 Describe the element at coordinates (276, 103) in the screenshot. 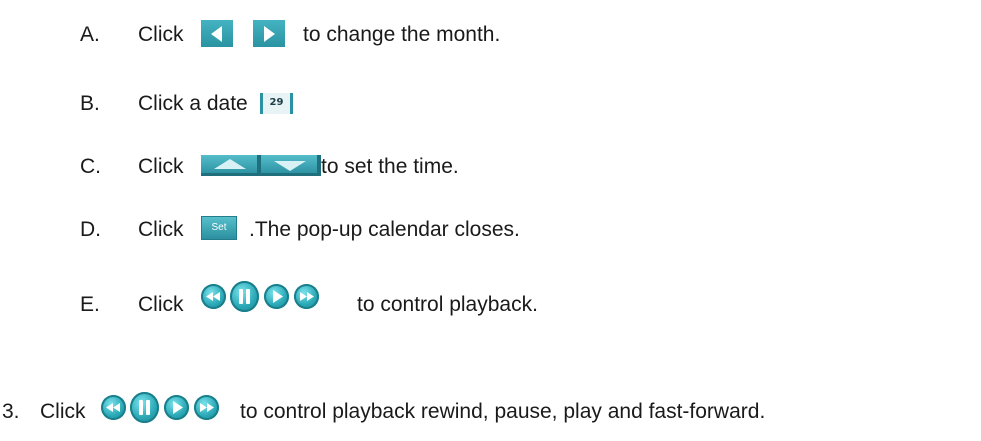

I see `date-29-chip: 29` at that location.